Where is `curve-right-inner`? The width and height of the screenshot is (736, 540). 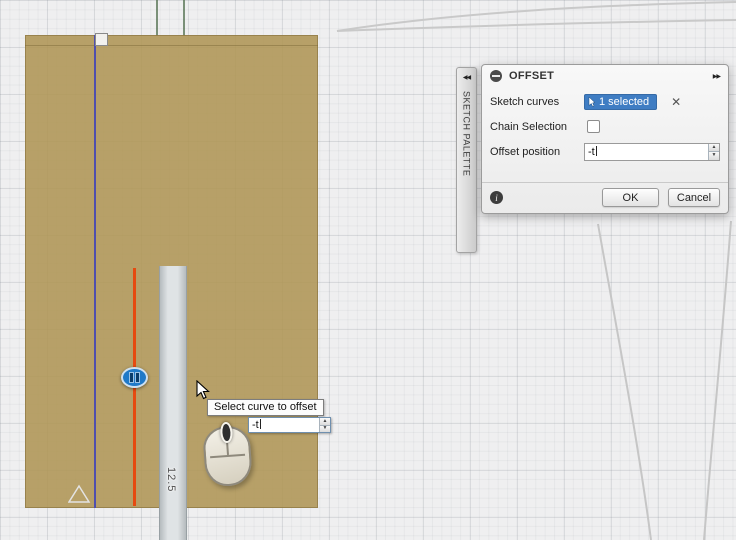 curve-right-inner is located at coordinates (624, 381).